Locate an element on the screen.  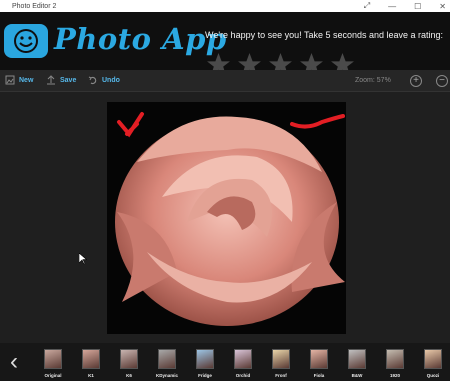
filter-thumbnail: K6 is located at coordinates (129, 362).